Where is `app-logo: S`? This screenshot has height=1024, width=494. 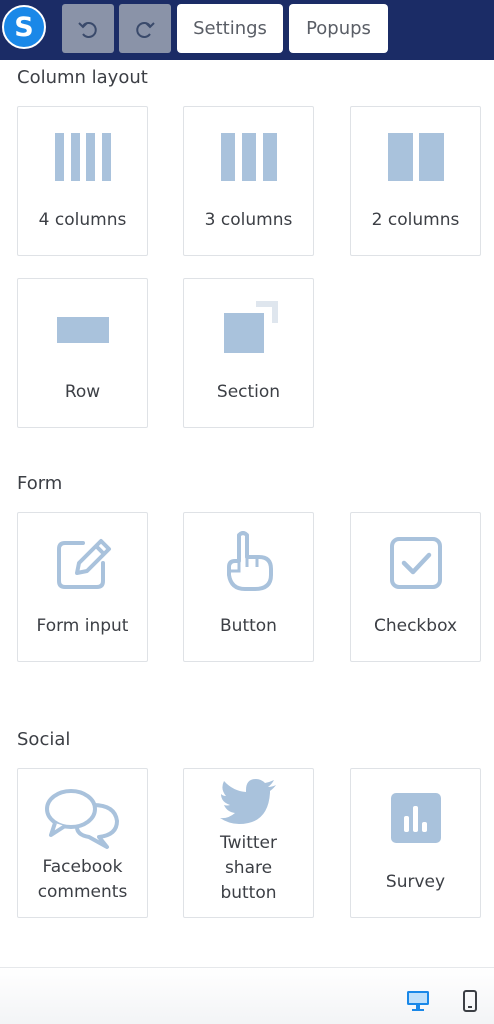
app-logo: S is located at coordinates (24, 27).